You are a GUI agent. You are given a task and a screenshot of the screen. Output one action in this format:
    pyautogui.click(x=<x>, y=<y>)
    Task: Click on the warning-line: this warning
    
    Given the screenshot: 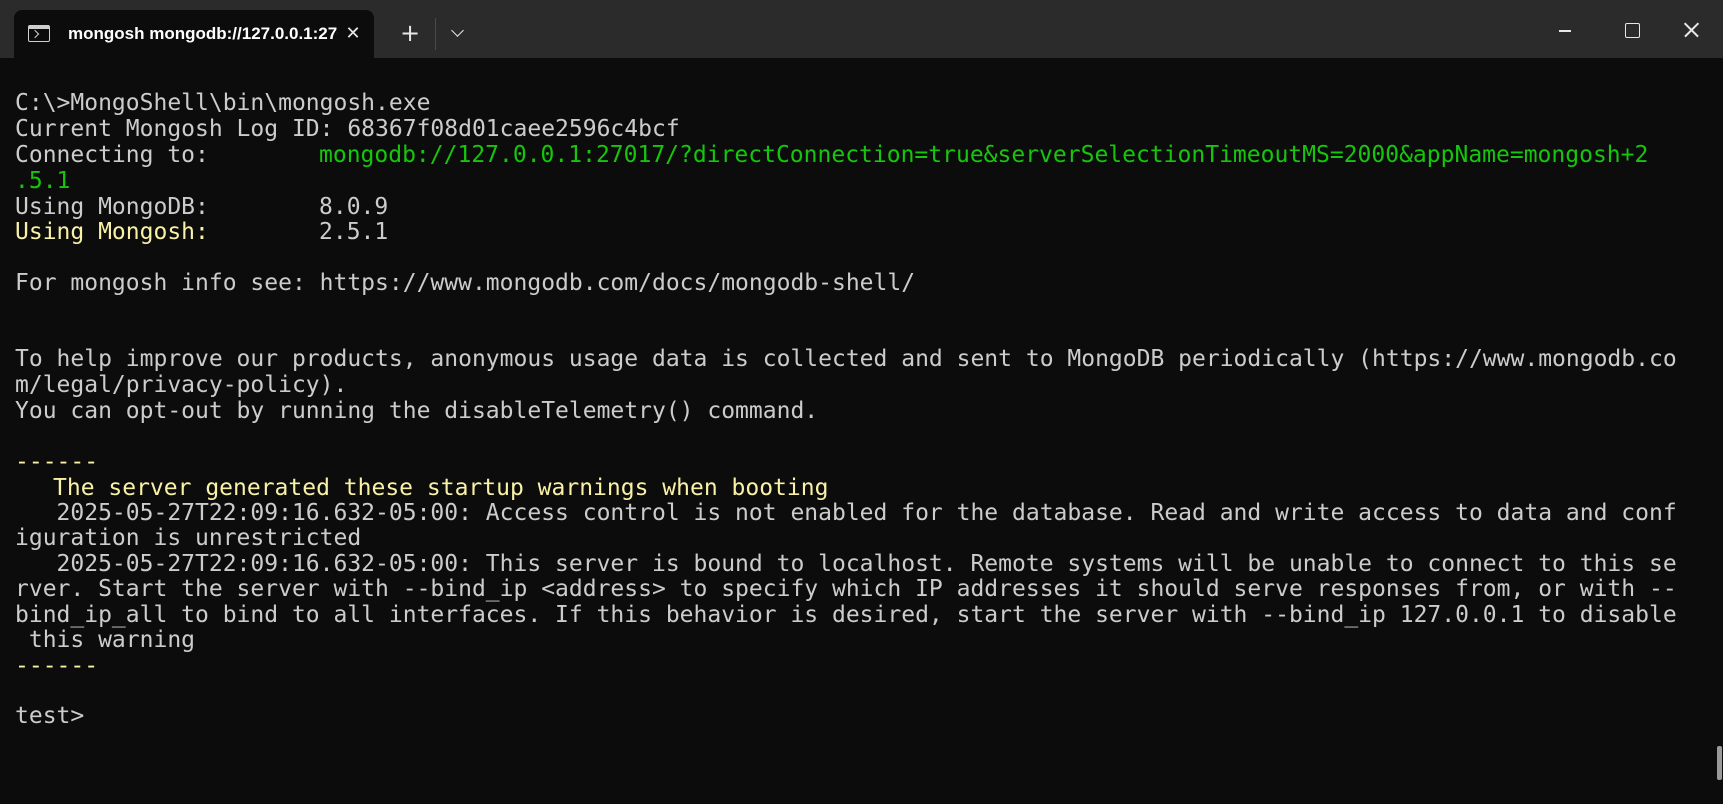 What is the action you would take?
    pyautogui.click(x=105, y=640)
    